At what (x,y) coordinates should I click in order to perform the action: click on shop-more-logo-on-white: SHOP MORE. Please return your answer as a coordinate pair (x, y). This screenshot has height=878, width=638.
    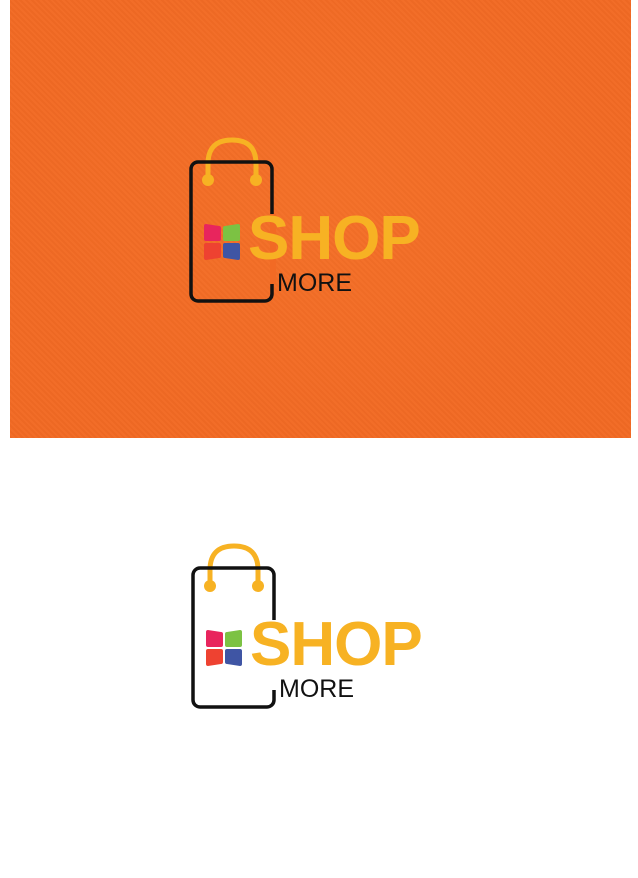
    Looking at the image, I should click on (323, 627).